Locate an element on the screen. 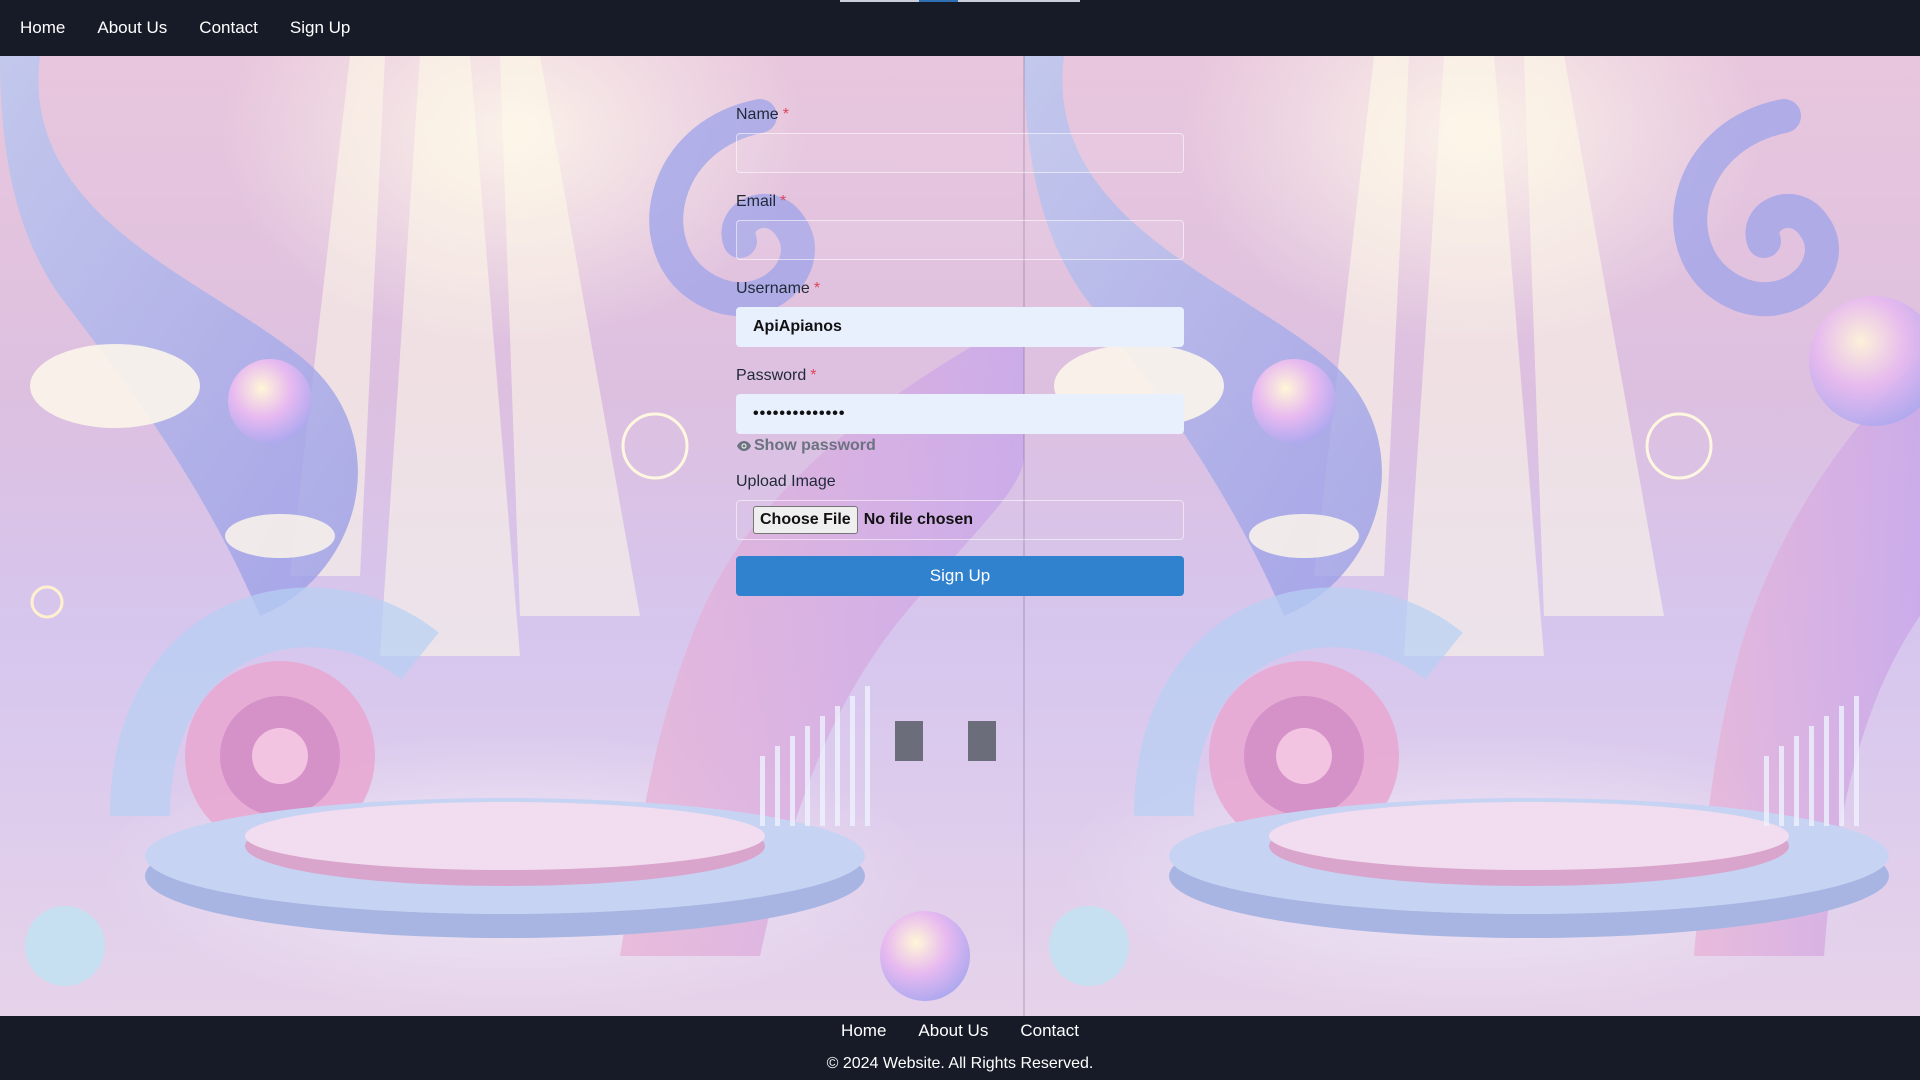 This screenshot has height=1080, width=1920. nav-home-link: Home is located at coordinates (42, 28).